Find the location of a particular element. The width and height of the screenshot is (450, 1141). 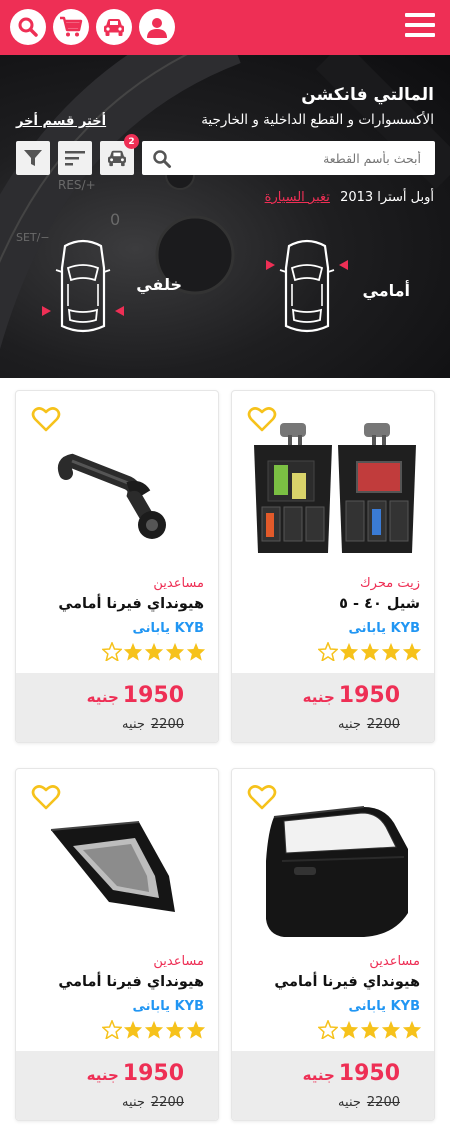

svg-text: 0 is located at coordinates (115, 219).